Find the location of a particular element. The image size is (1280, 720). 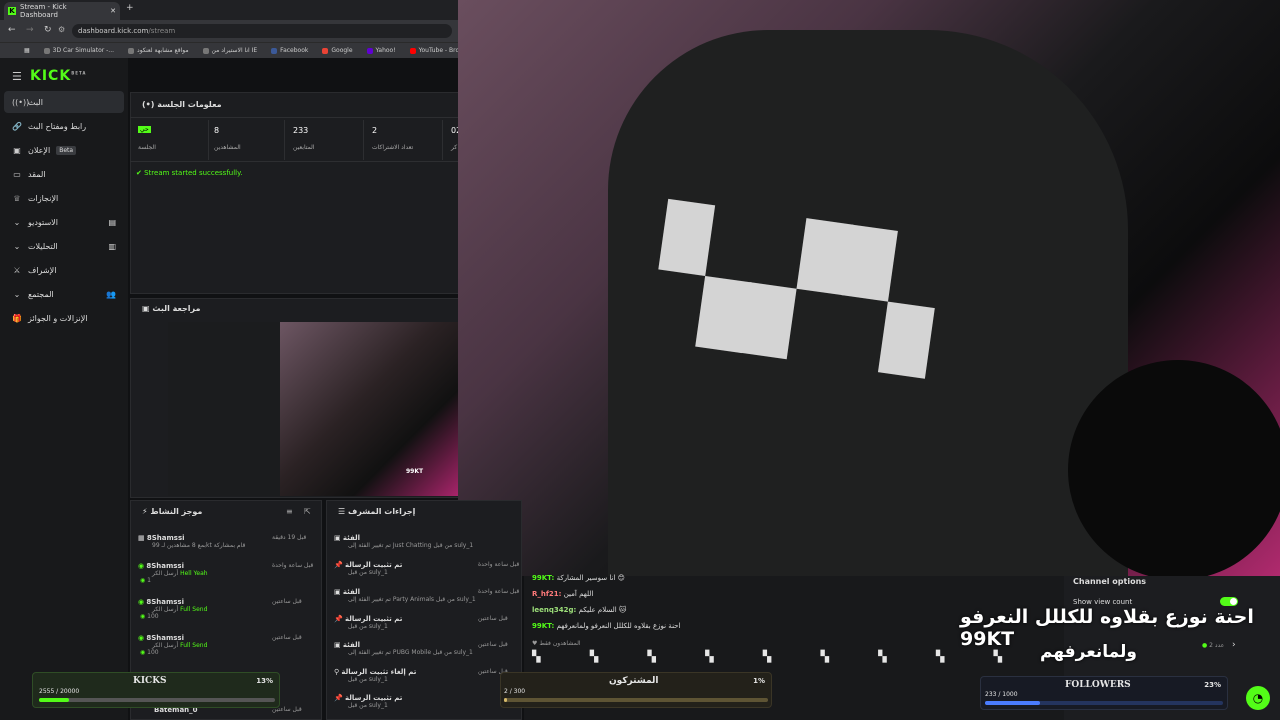

chat-bubble-icon: ◔ is located at coordinates (1258, 698).